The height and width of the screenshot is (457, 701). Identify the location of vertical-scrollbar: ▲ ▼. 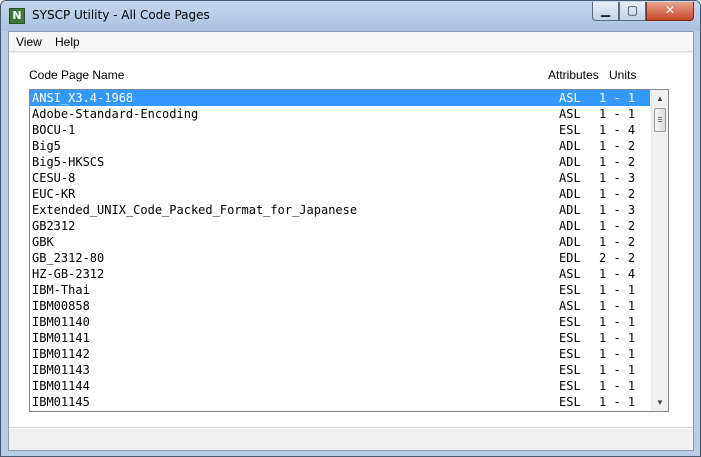
(659, 250).